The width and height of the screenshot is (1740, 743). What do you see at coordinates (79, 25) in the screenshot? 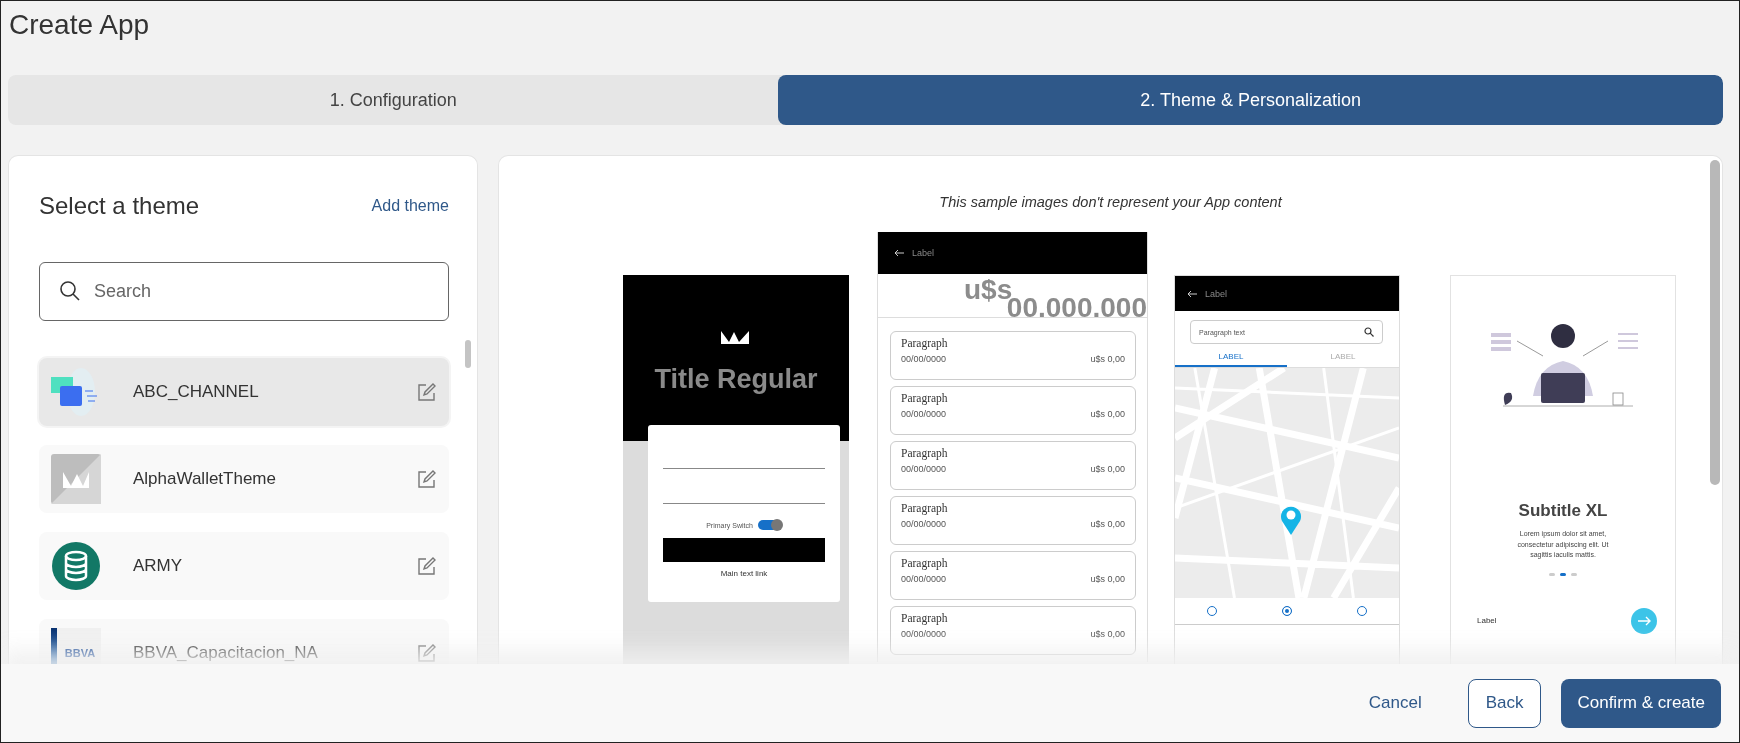
I see `page-title: Create App` at bounding box center [79, 25].